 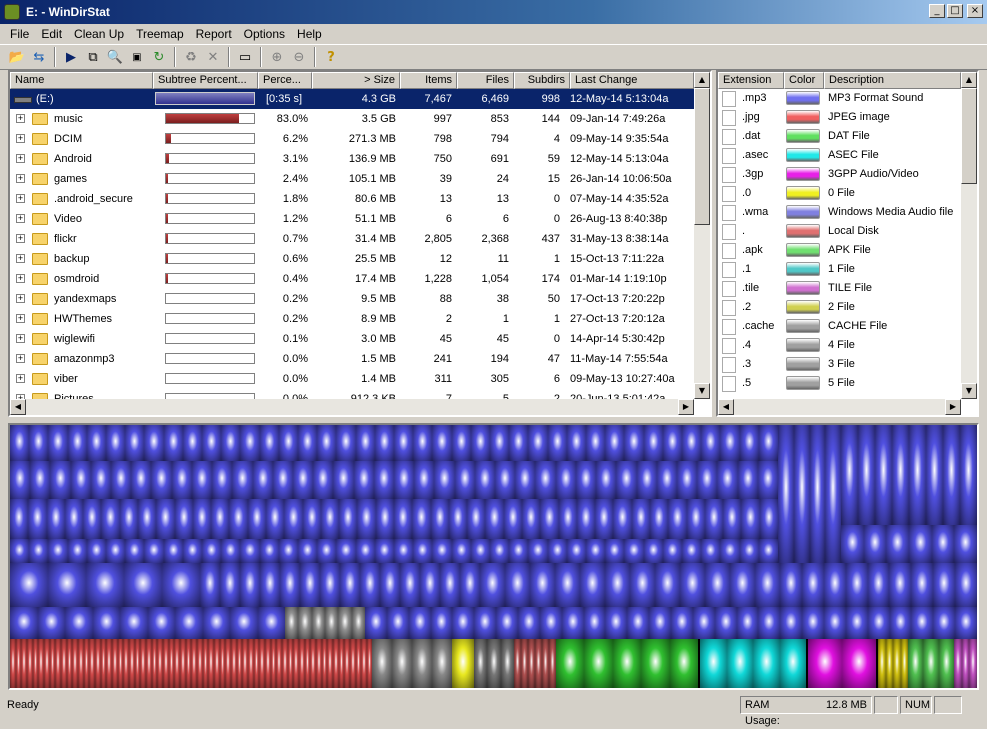 I want to click on menu-help: Help, so click(x=309, y=34).